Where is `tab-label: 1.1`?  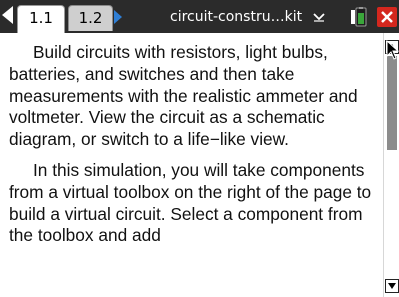 tab-label: 1.1 is located at coordinates (41, 18).